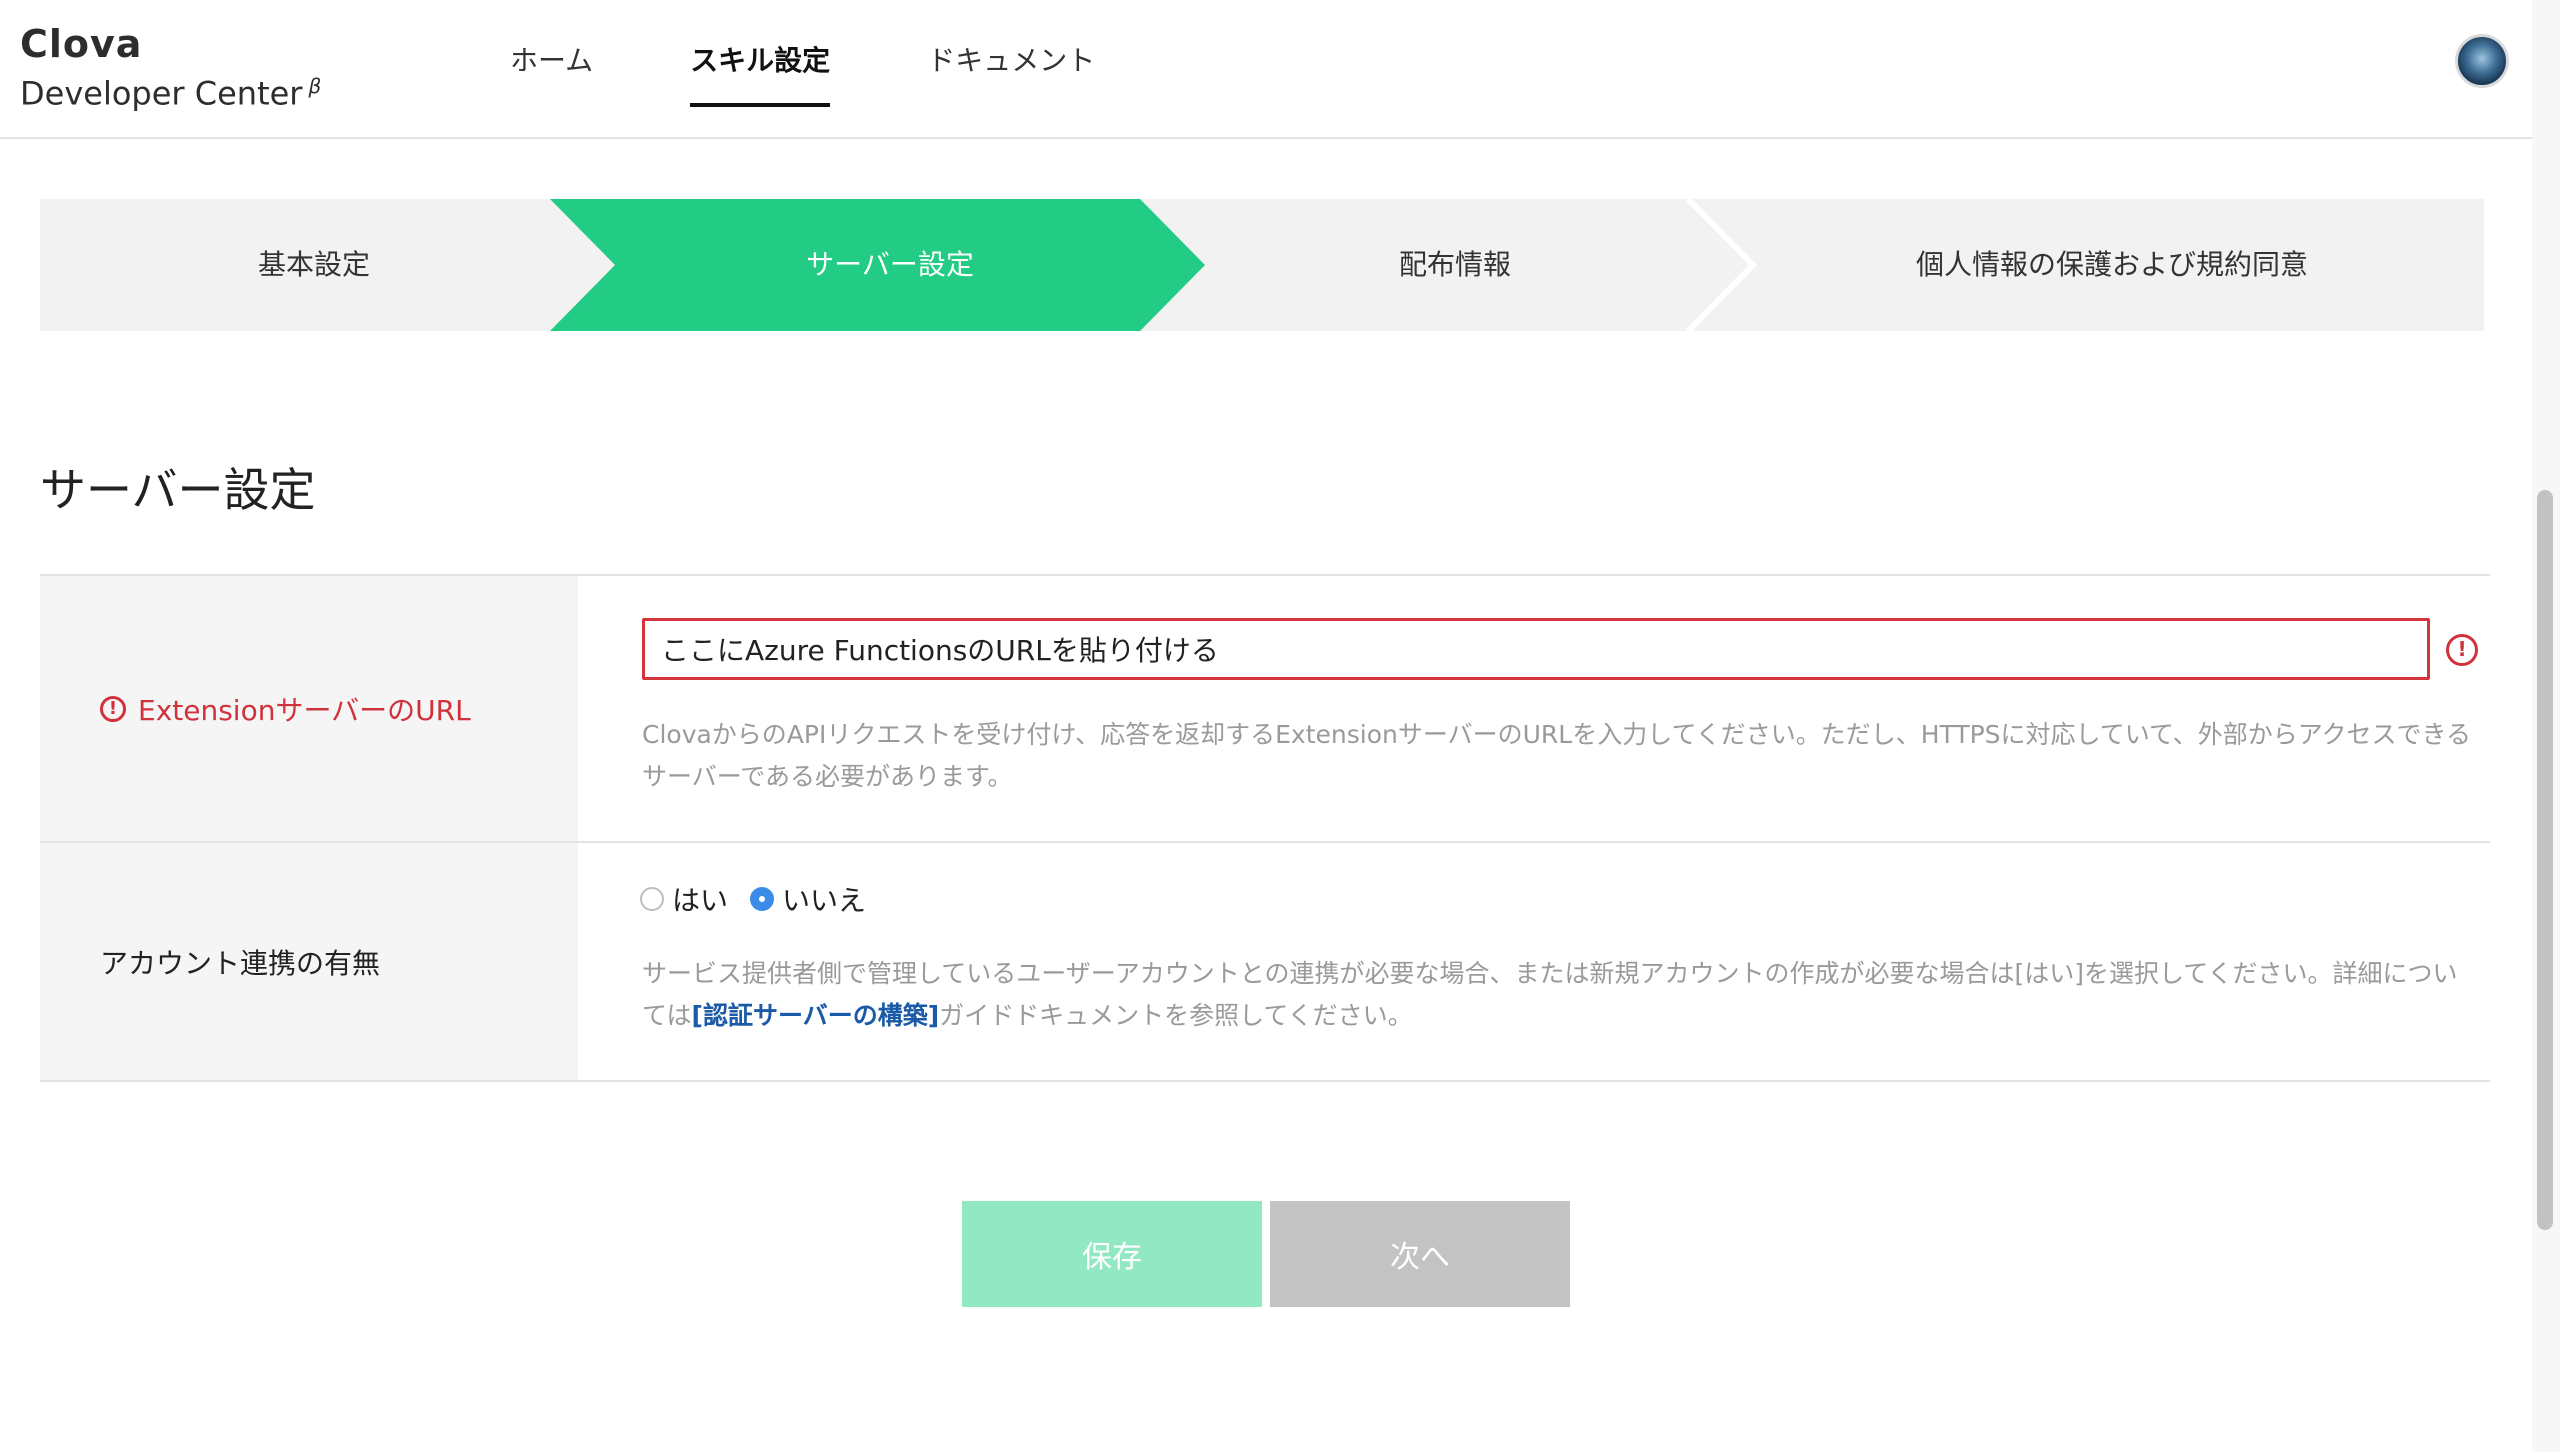  What do you see at coordinates (315, 86) in the screenshot?
I see `logo-beta: β` at bounding box center [315, 86].